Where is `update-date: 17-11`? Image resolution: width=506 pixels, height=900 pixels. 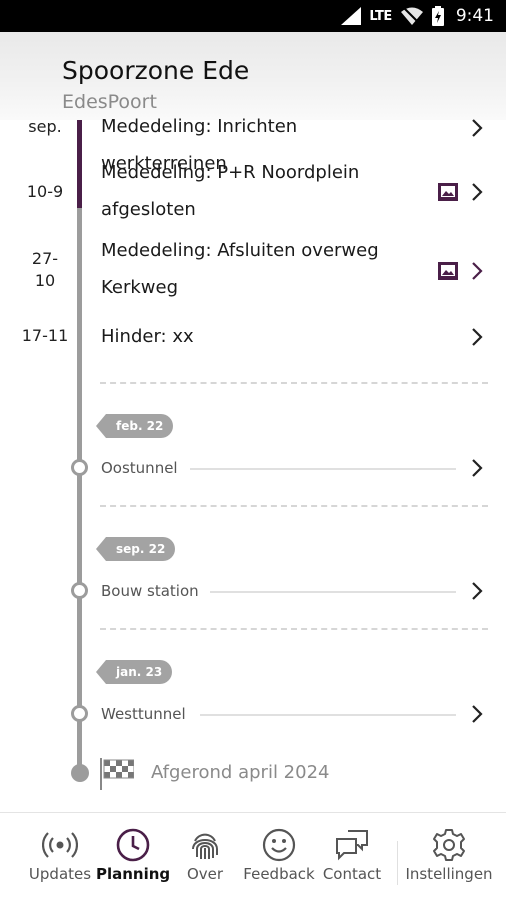
update-date: 17-11 is located at coordinates (45, 335).